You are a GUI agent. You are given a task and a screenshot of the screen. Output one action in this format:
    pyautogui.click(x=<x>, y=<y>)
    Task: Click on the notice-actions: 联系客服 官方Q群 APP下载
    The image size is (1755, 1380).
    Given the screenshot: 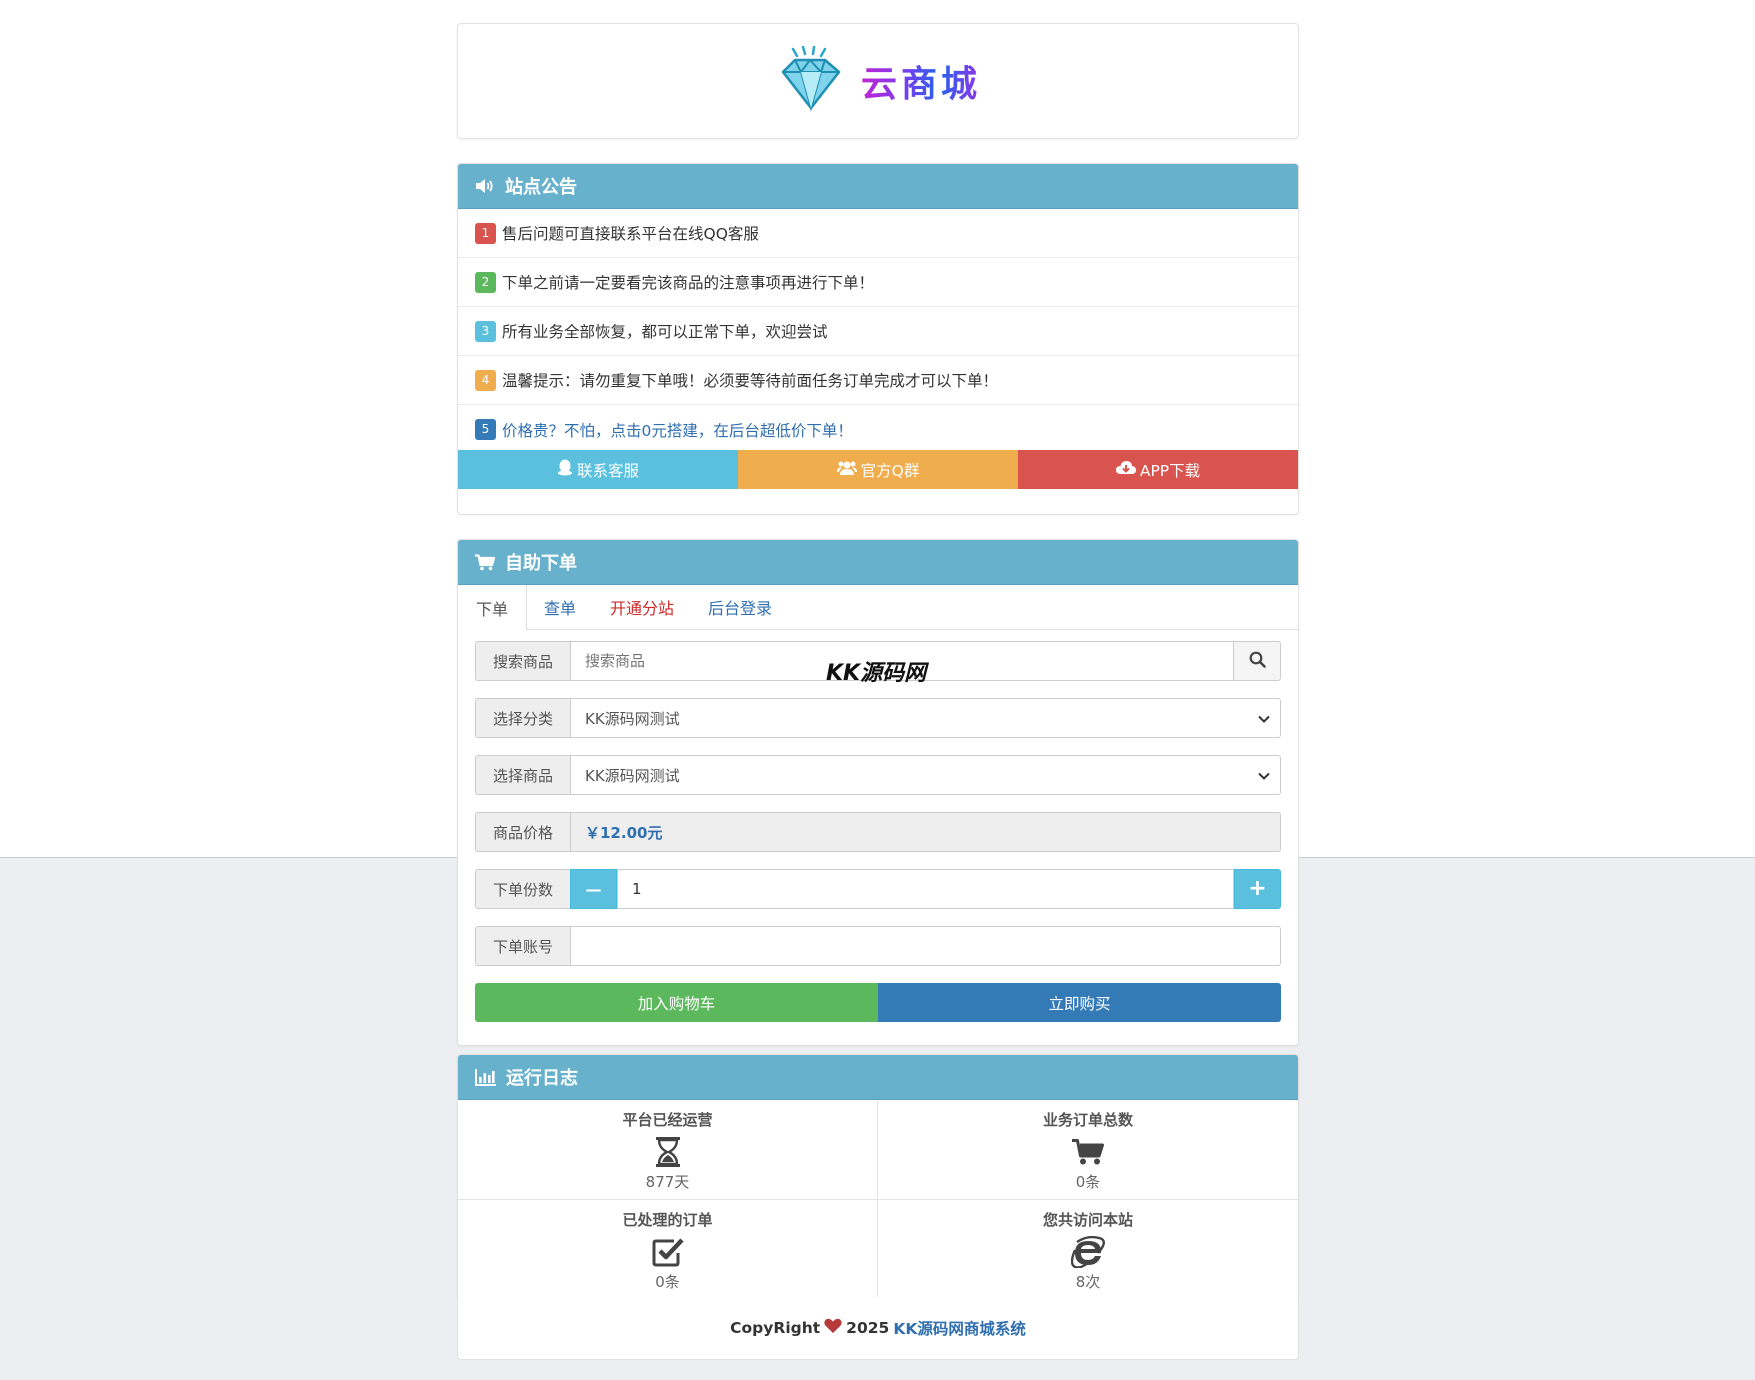 What is the action you would take?
    pyautogui.click(x=878, y=469)
    